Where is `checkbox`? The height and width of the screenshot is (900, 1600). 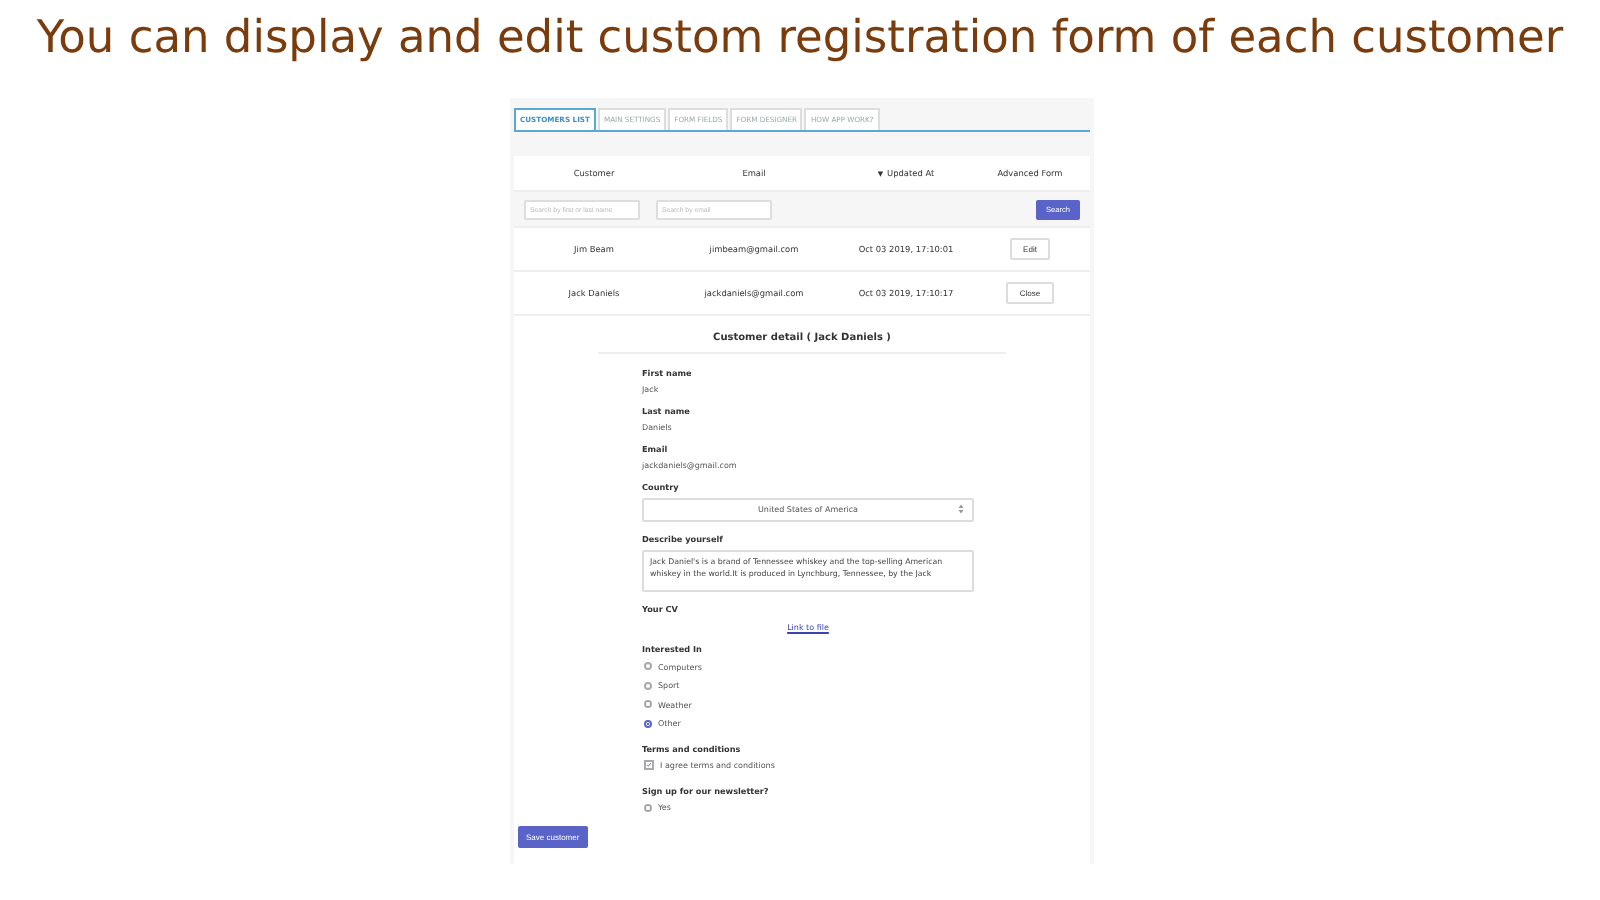 checkbox is located at coordinates (649, 765).